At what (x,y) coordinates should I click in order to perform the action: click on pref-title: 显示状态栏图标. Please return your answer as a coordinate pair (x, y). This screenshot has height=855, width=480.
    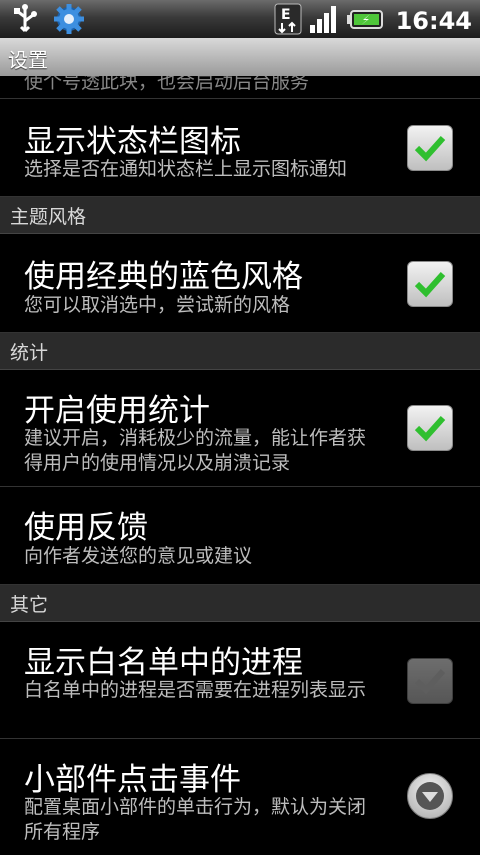
    Looking at the image, I should click on (132, 142).